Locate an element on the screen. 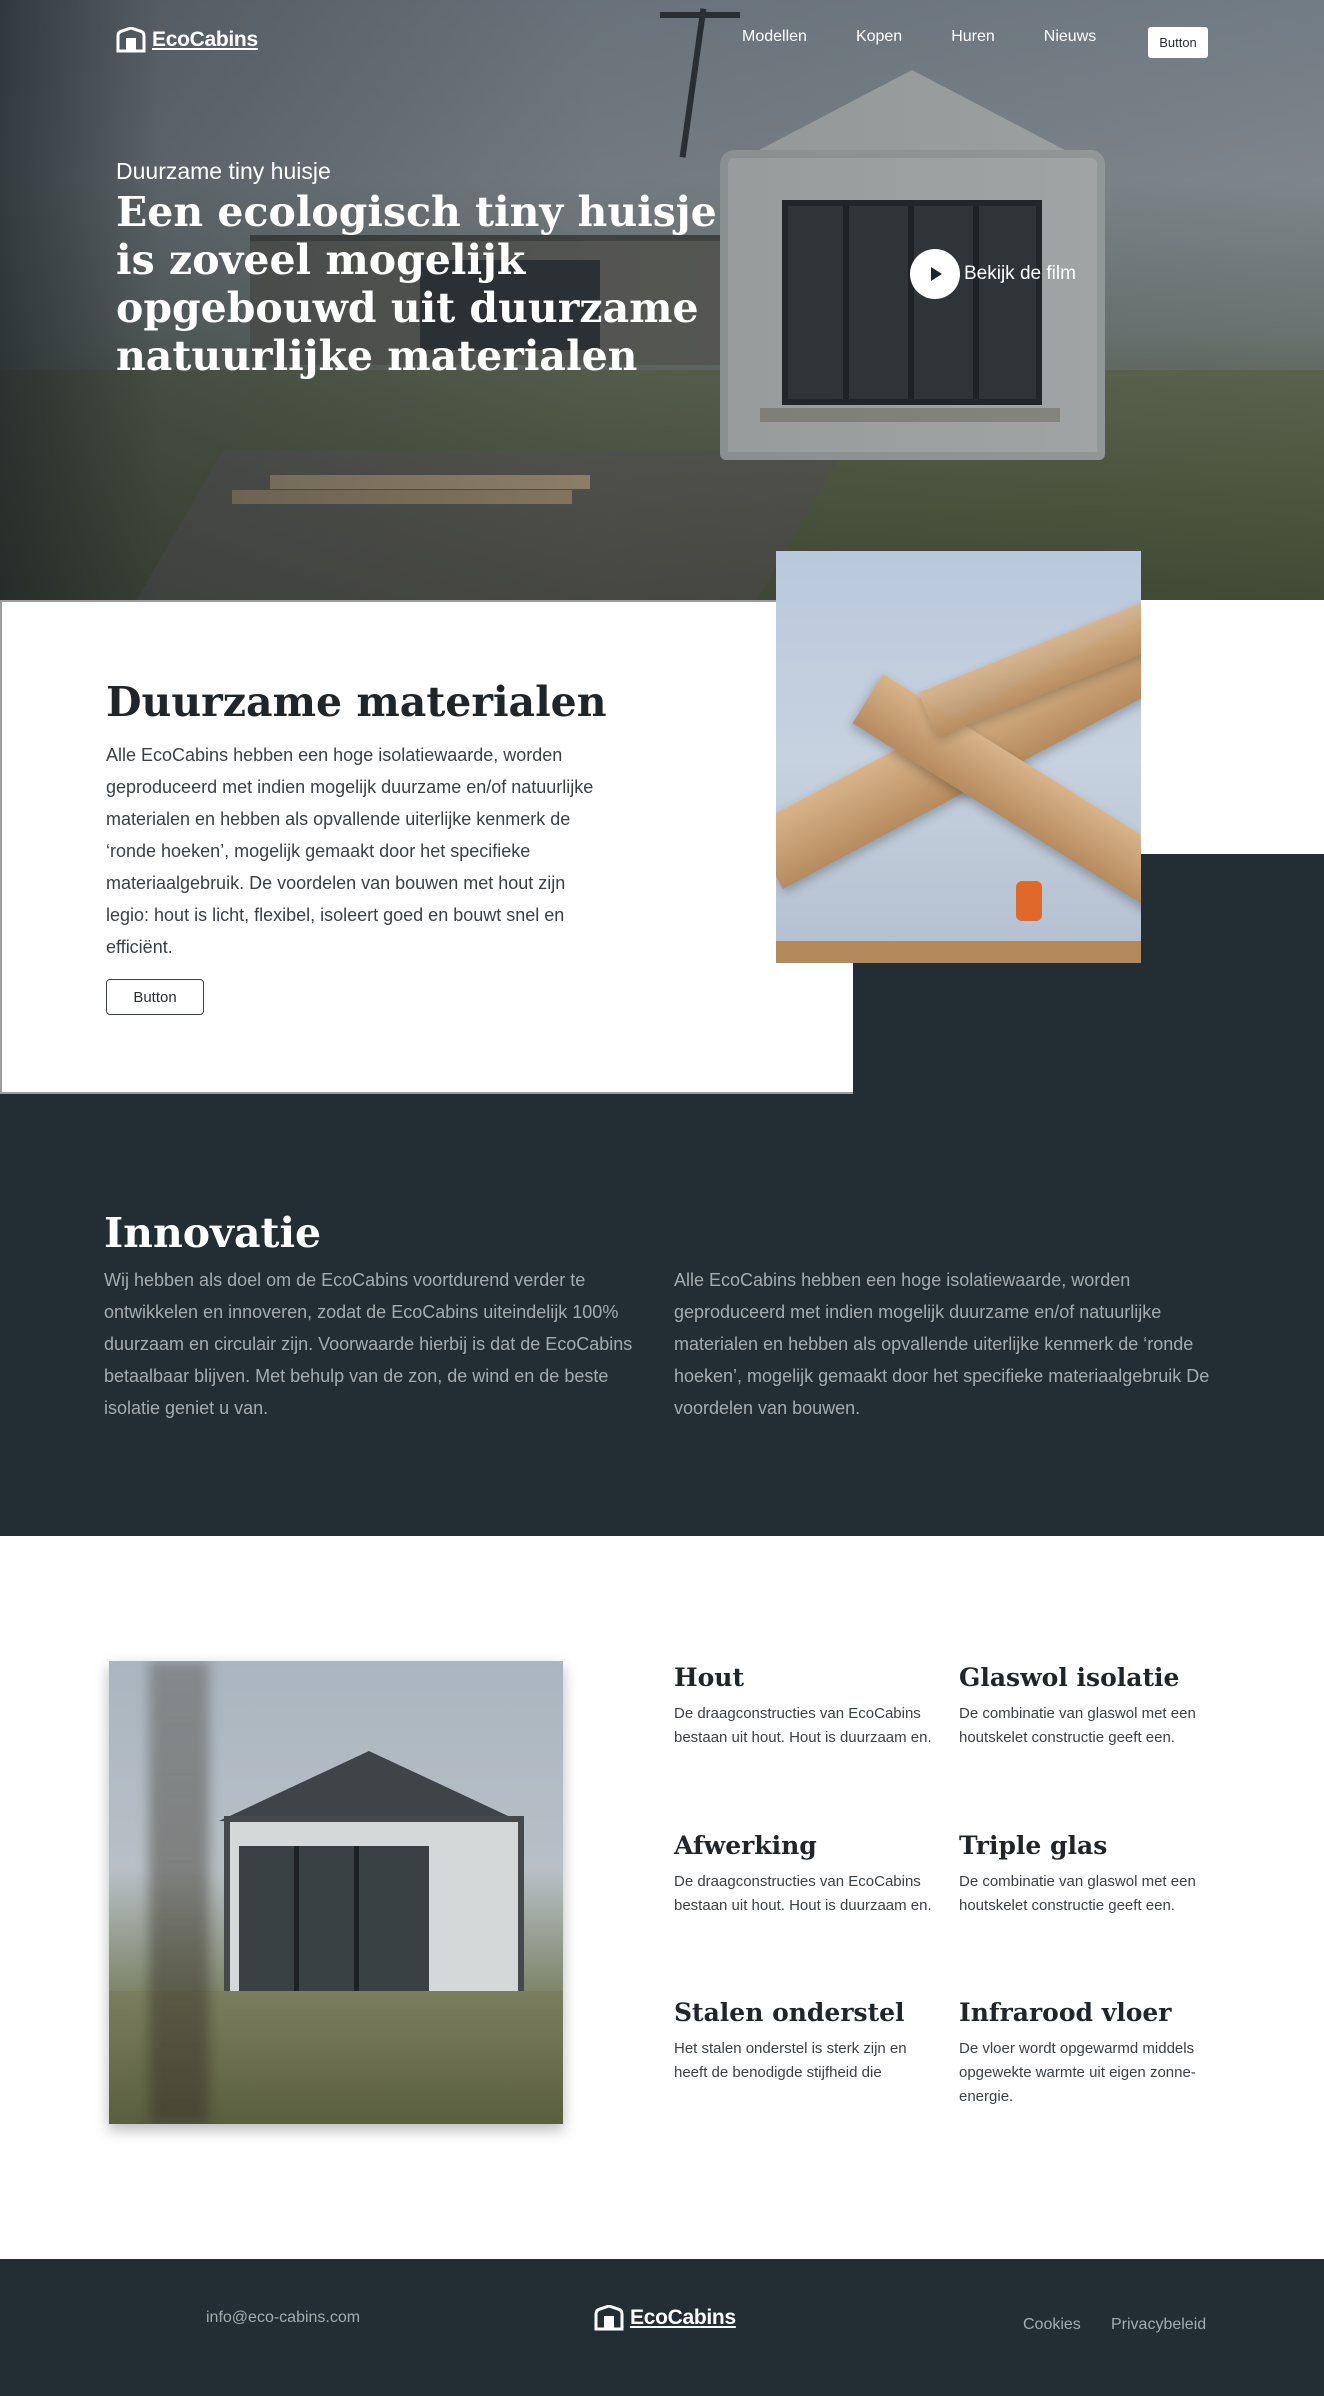 This screenshot has height=2396, width=1324. nav-link-kopen: Kopen is located at coordinates (879, 37).